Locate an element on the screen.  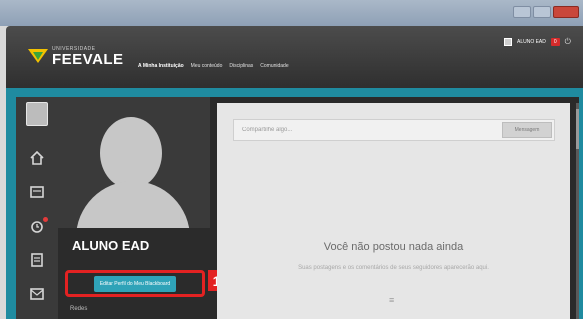
nav-item-comunidade: Comunidade is located at coordinates (274, 66).